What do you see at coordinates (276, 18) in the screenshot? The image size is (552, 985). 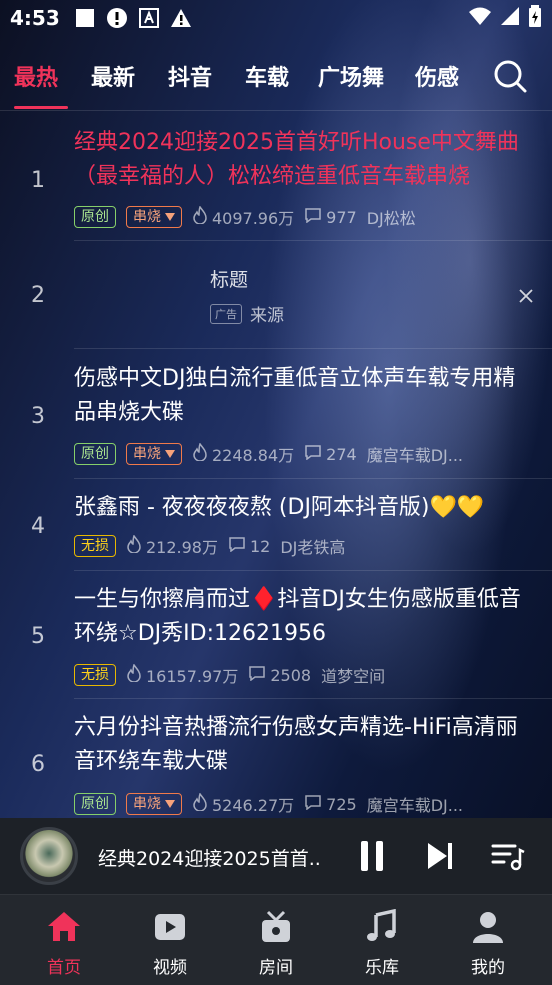 I see `status-bar: 4:53` at bounding box center [276, 18].